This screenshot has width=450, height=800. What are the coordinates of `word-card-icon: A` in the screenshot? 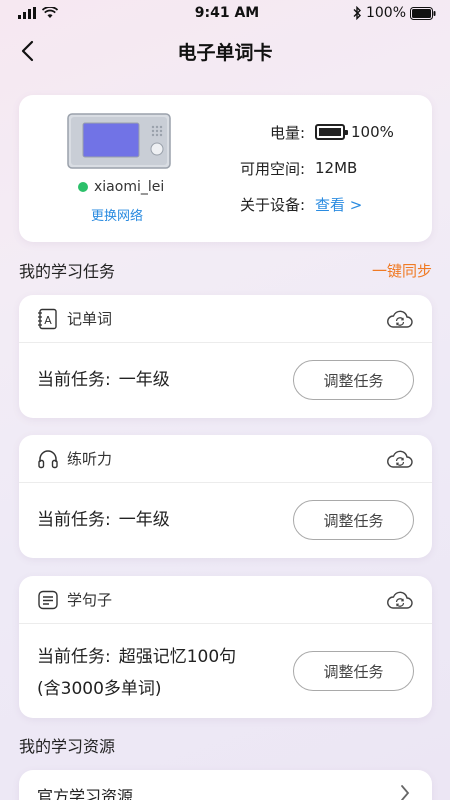 It's located at (47, 318).